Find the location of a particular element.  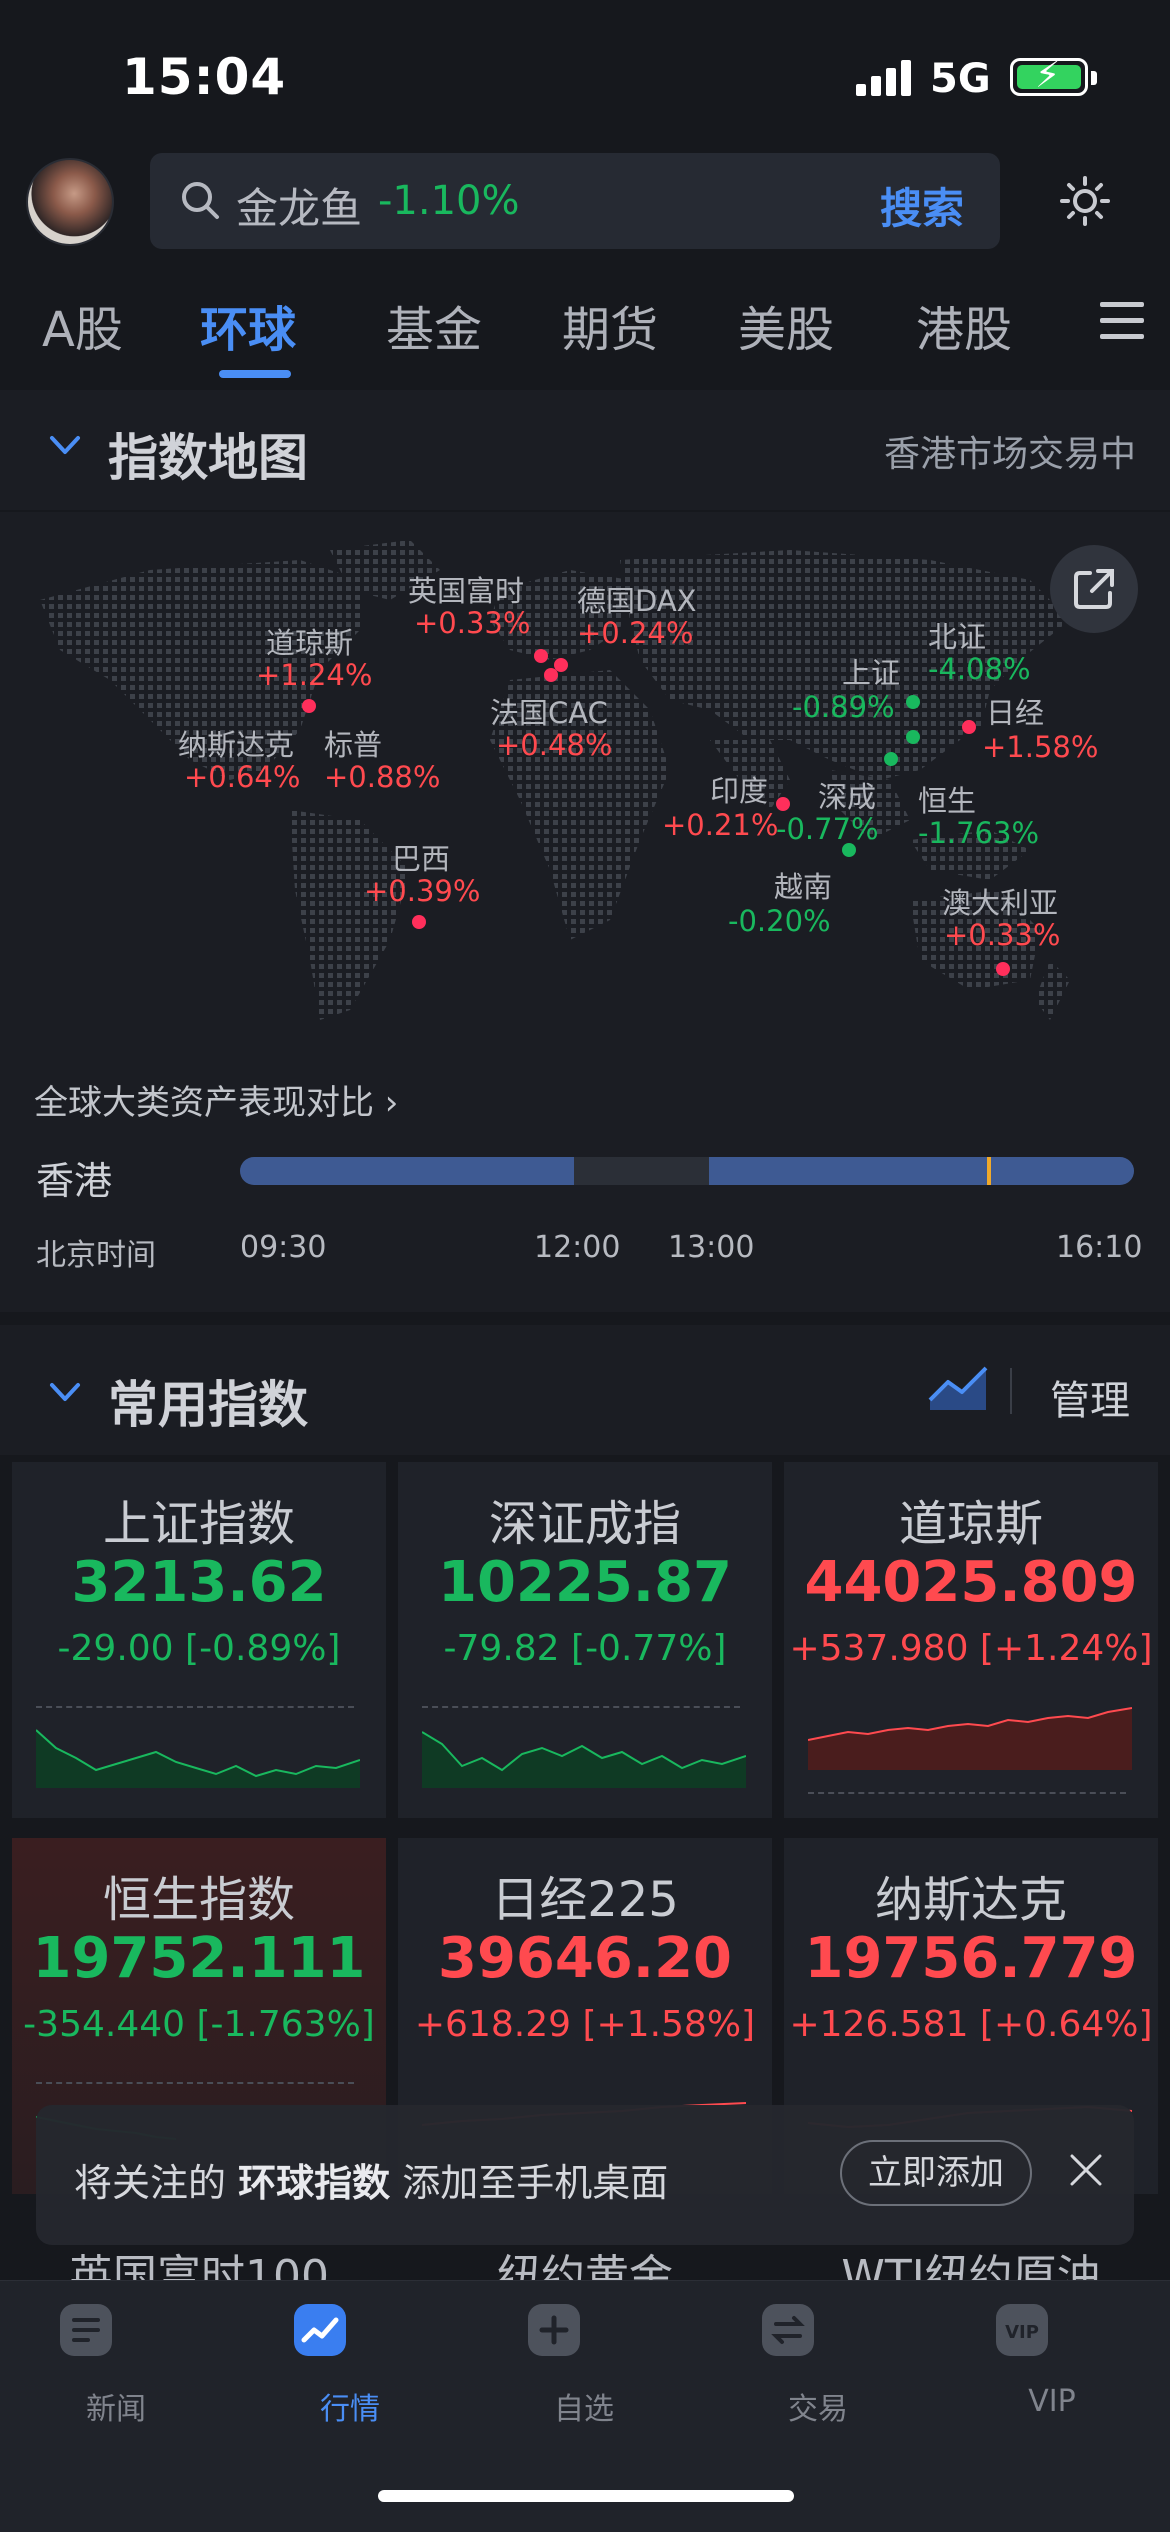

map-marker-australia-name: 澳大利亚 is located at coordinates (1000, 901).